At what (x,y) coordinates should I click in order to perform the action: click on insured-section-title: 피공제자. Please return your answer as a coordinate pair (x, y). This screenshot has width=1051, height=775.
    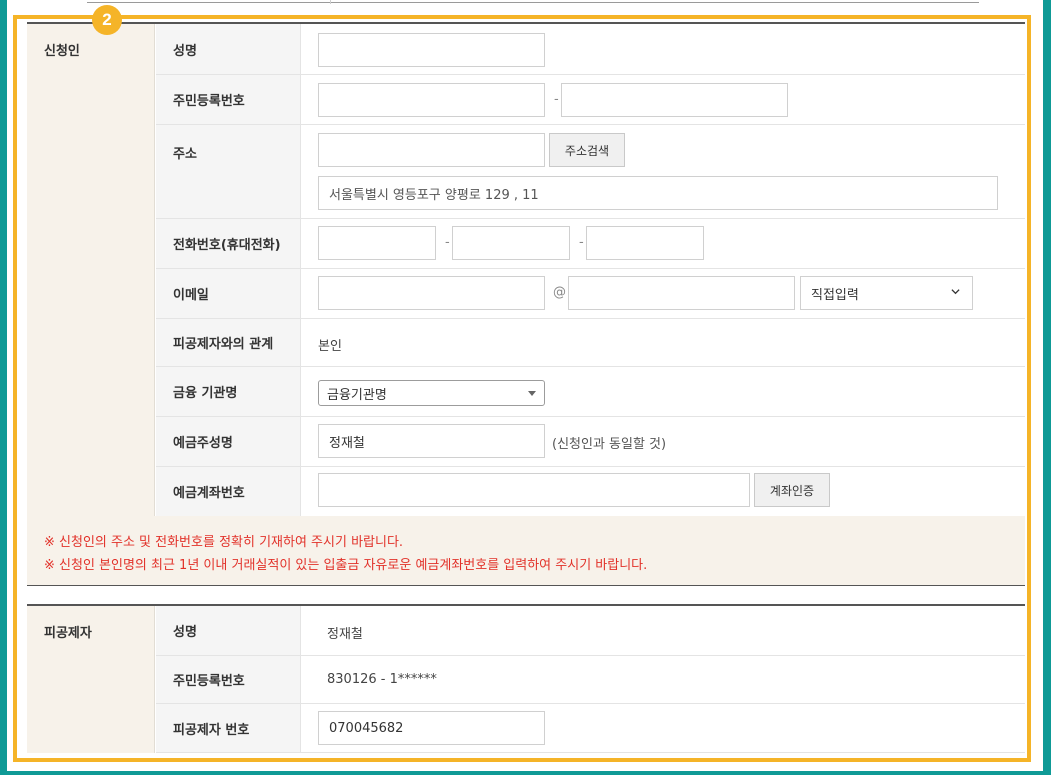
    Looking at the image, I should click on (68, 633).